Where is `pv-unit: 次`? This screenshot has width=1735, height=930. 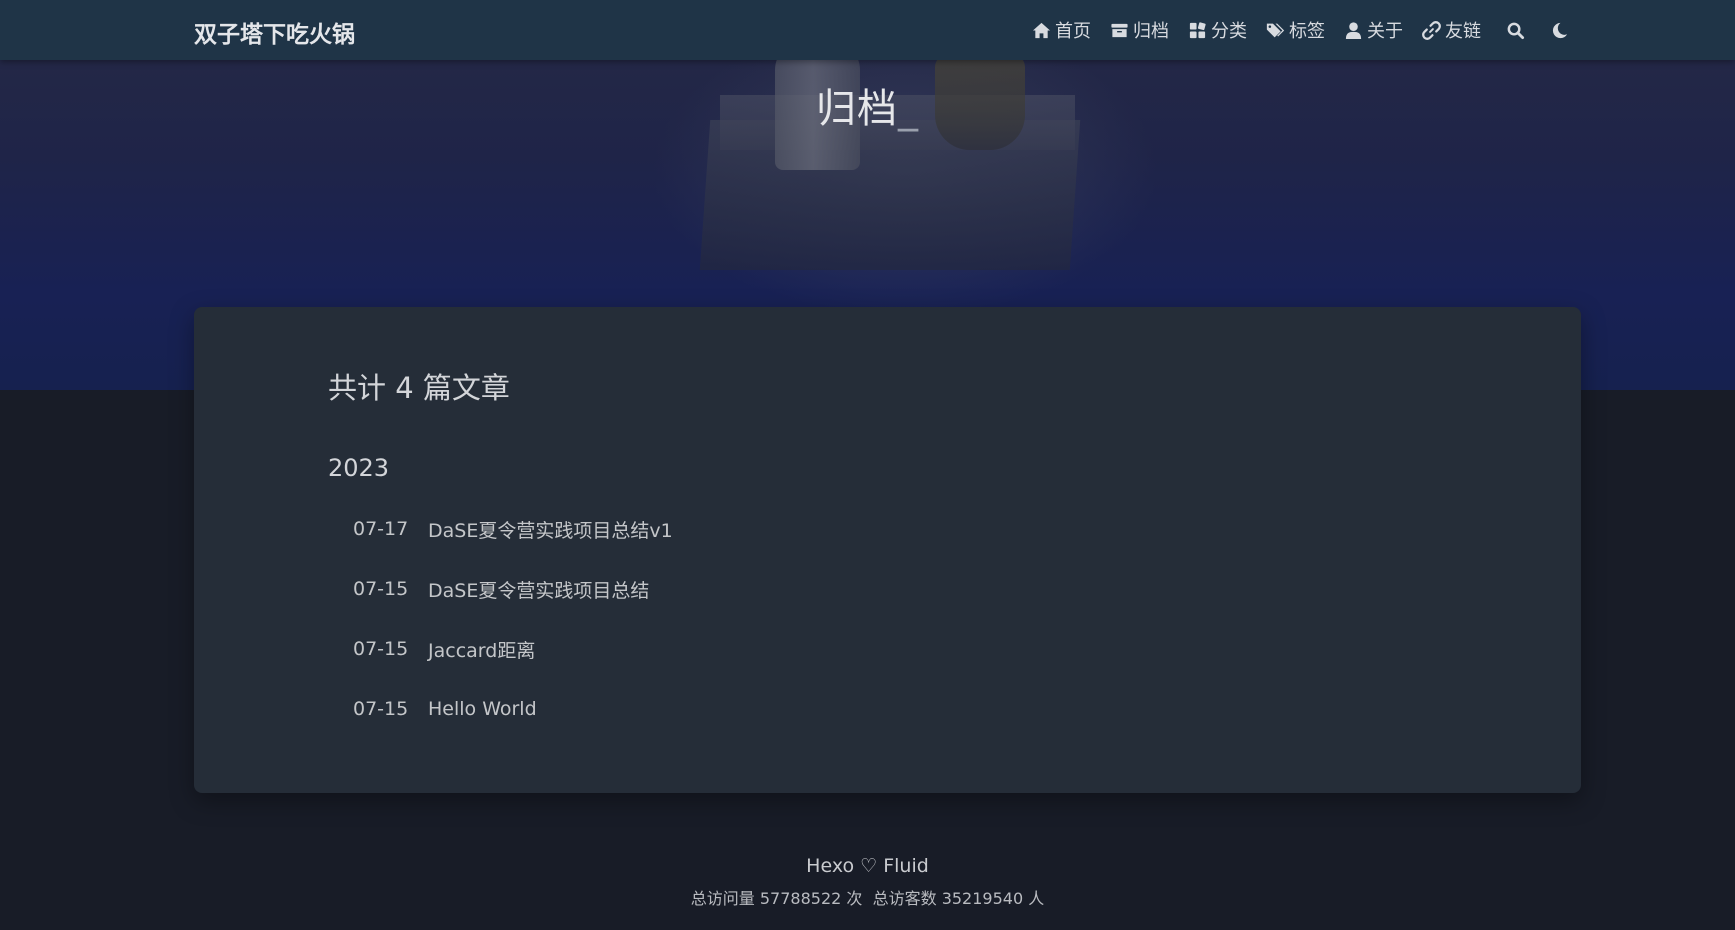 pv-unit: 次 is located at coordinates (854, 898).